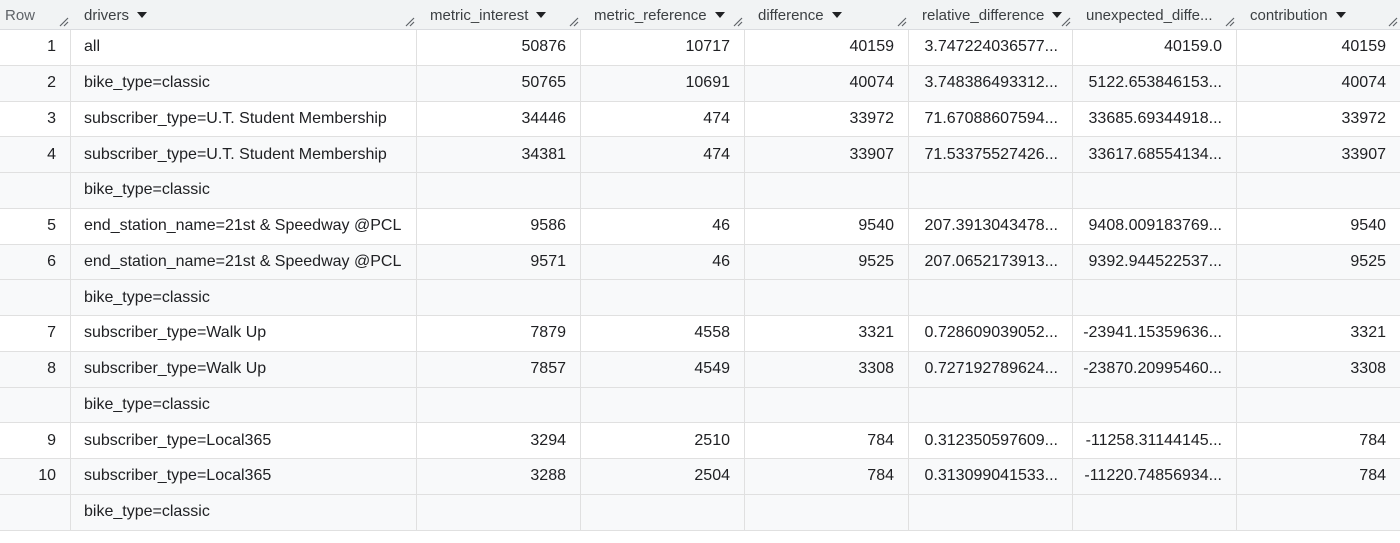 The height and width of the screenshot is (543, 1400). Describe the element at coordinates (827, 47) in the screenshot. I see `cell-difference: 40159` at that location.